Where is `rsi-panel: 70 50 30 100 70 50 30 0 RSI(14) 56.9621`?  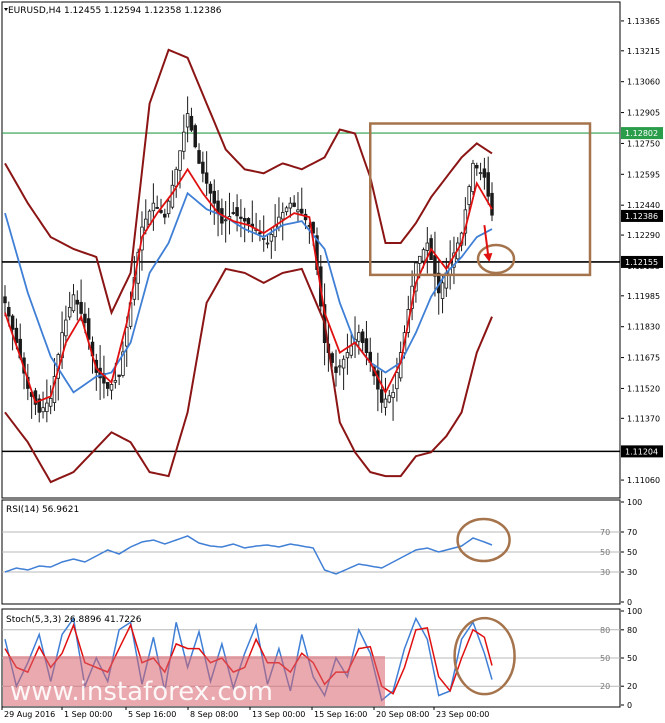 rsi-panel: 70 50 30 100 70 50 30 0 RSI(14) 56.9621 is located at coordinates (321, 552).